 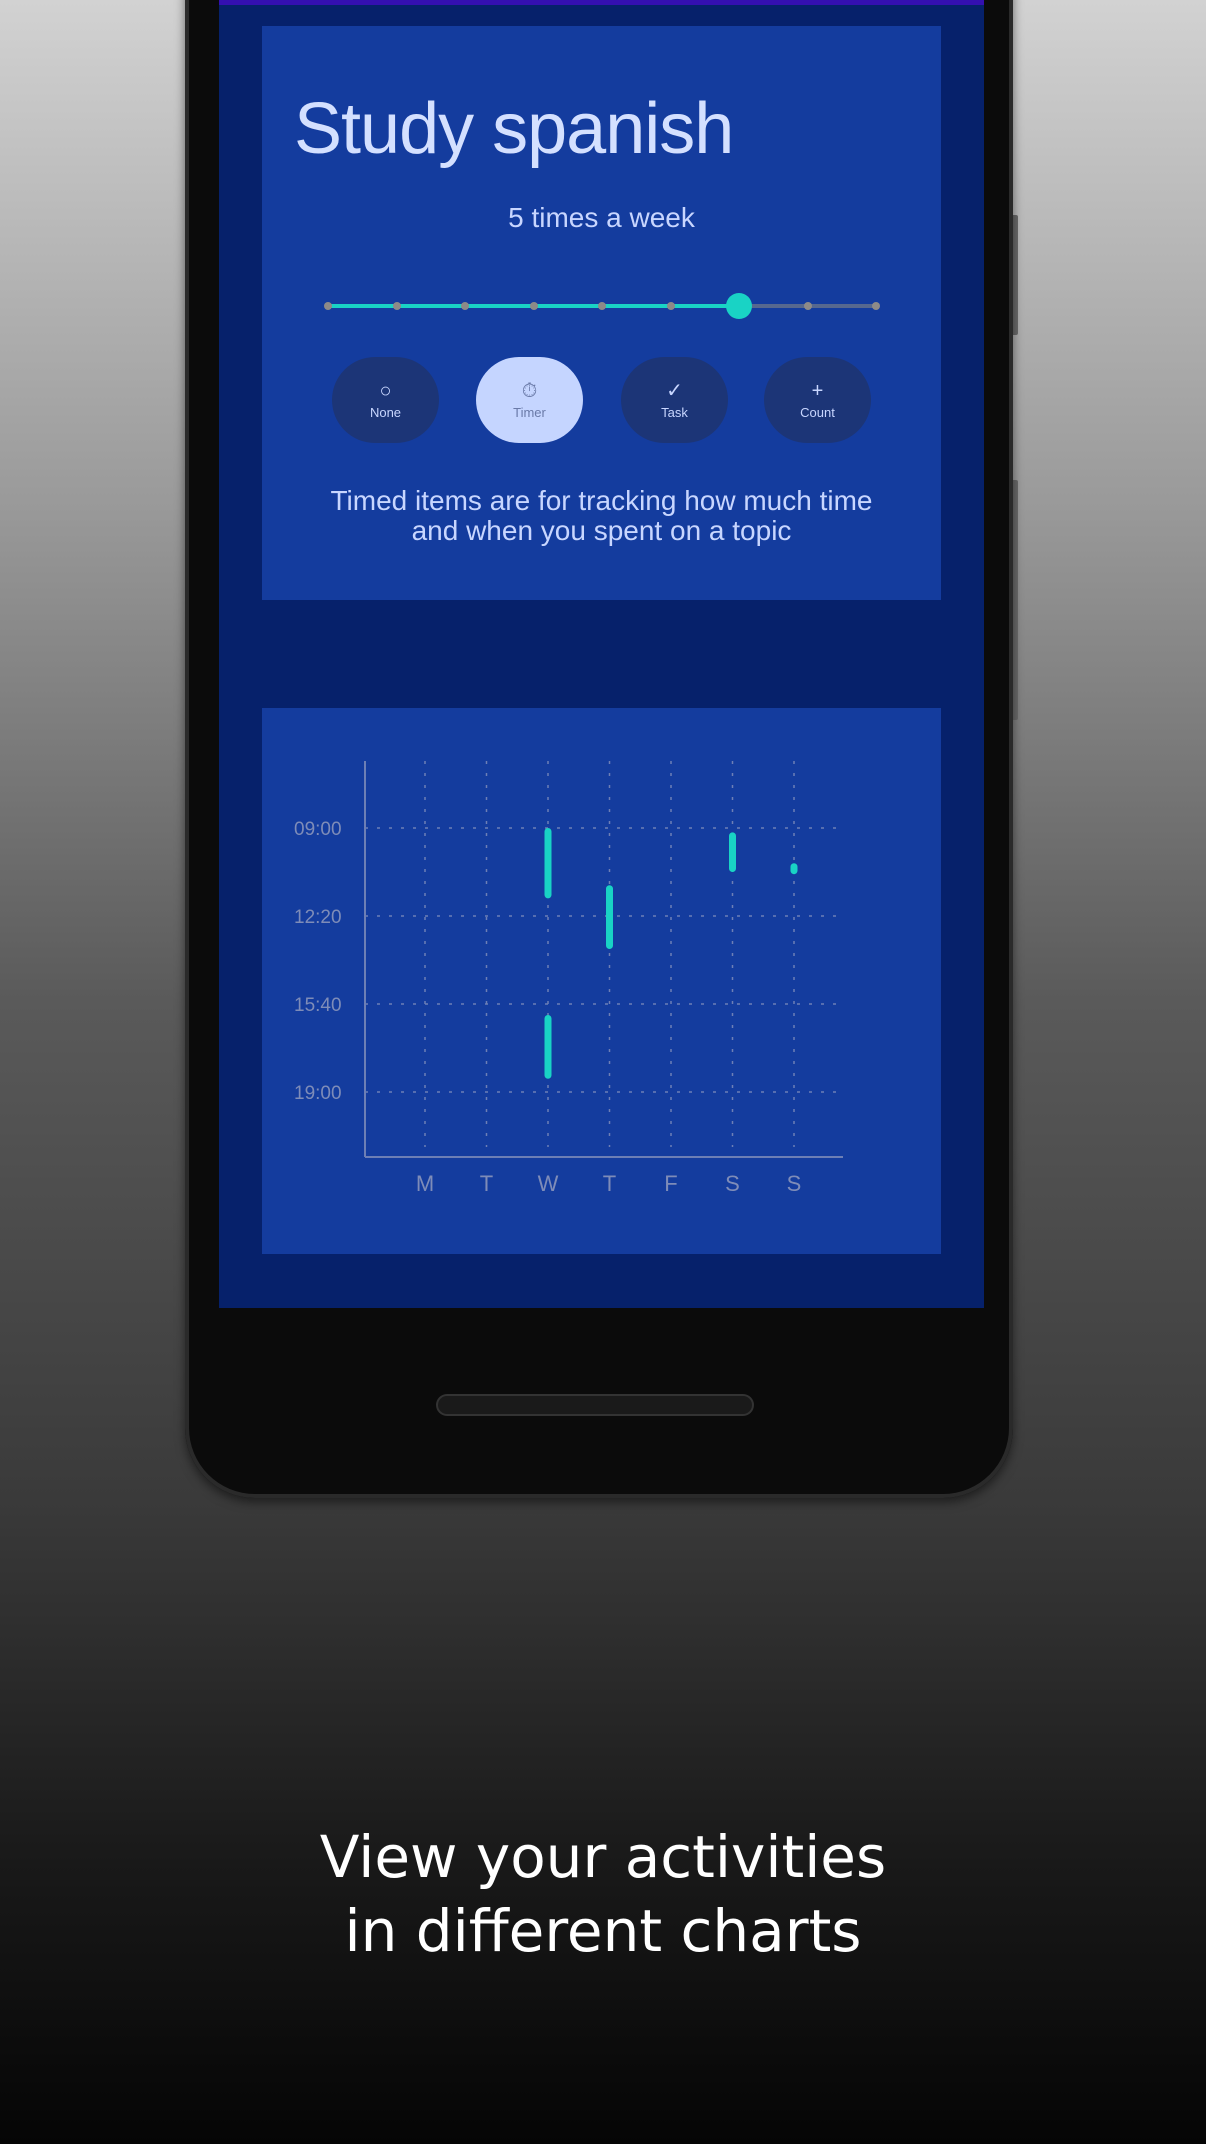 What do you see at coordinates (674, 390) in the screenshot?
I see `check-circle-icon: ✓` at bounding box center [674, 390].